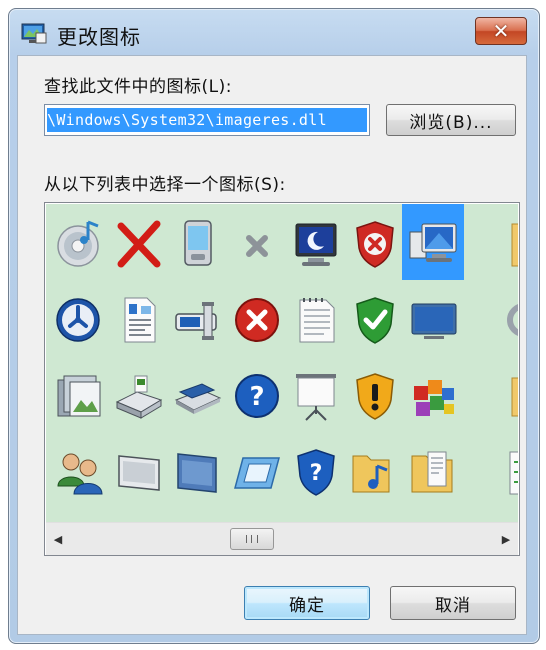  I want to click on card-icon, so click(139, 473).